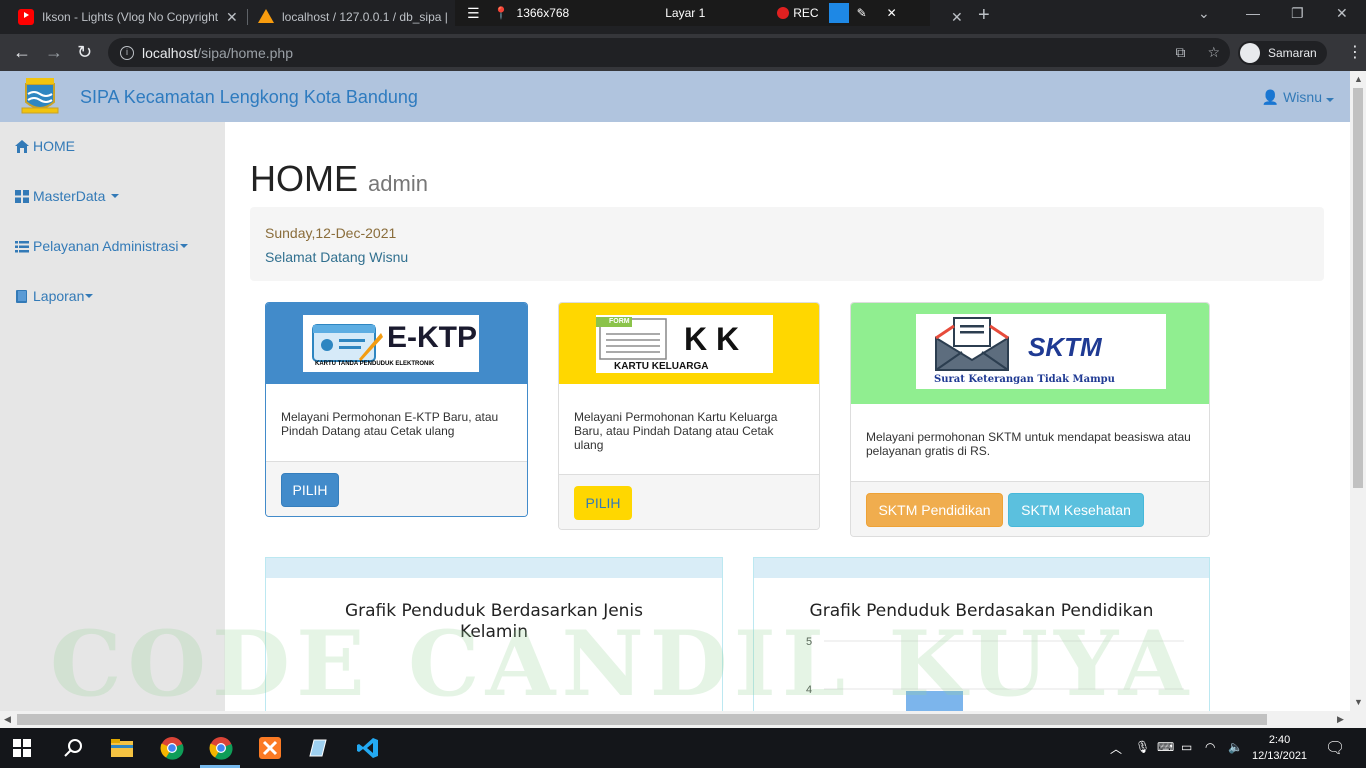  Describe the element at coordinates (603, 503) in the screenshot. I see `kk-pilih-button: PILIH` at that location.